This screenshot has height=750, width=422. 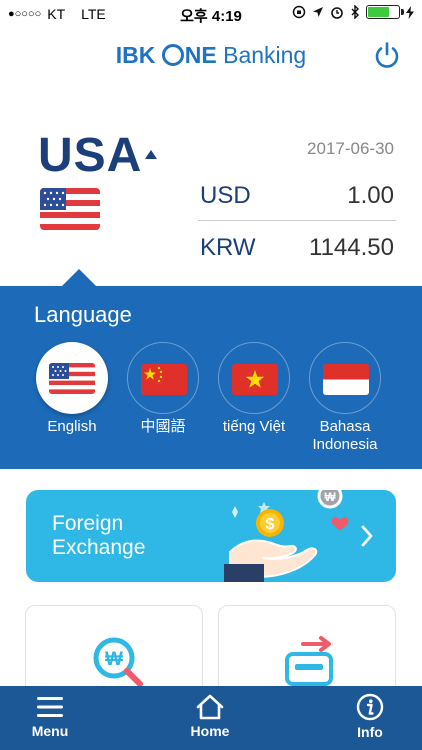 I want to click on app-header: IBK NE Banking, so click(x=211, y=57).